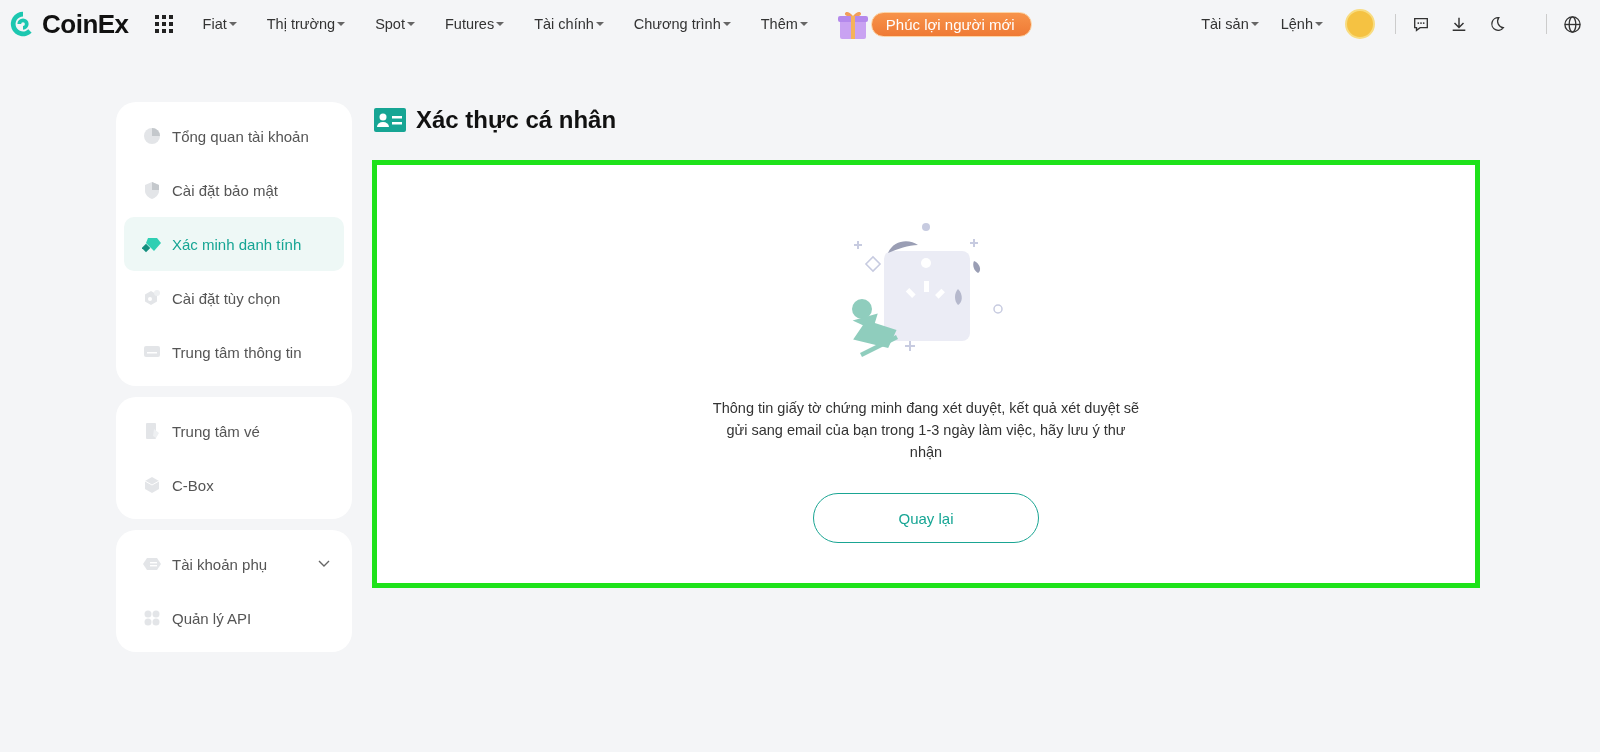 The height and width of the screenshot is (752, 1600). Describe the element at coordinates (234, 136) in the screenshot. I see `sidebar-item: Tổng quan tài khoản` at that location.